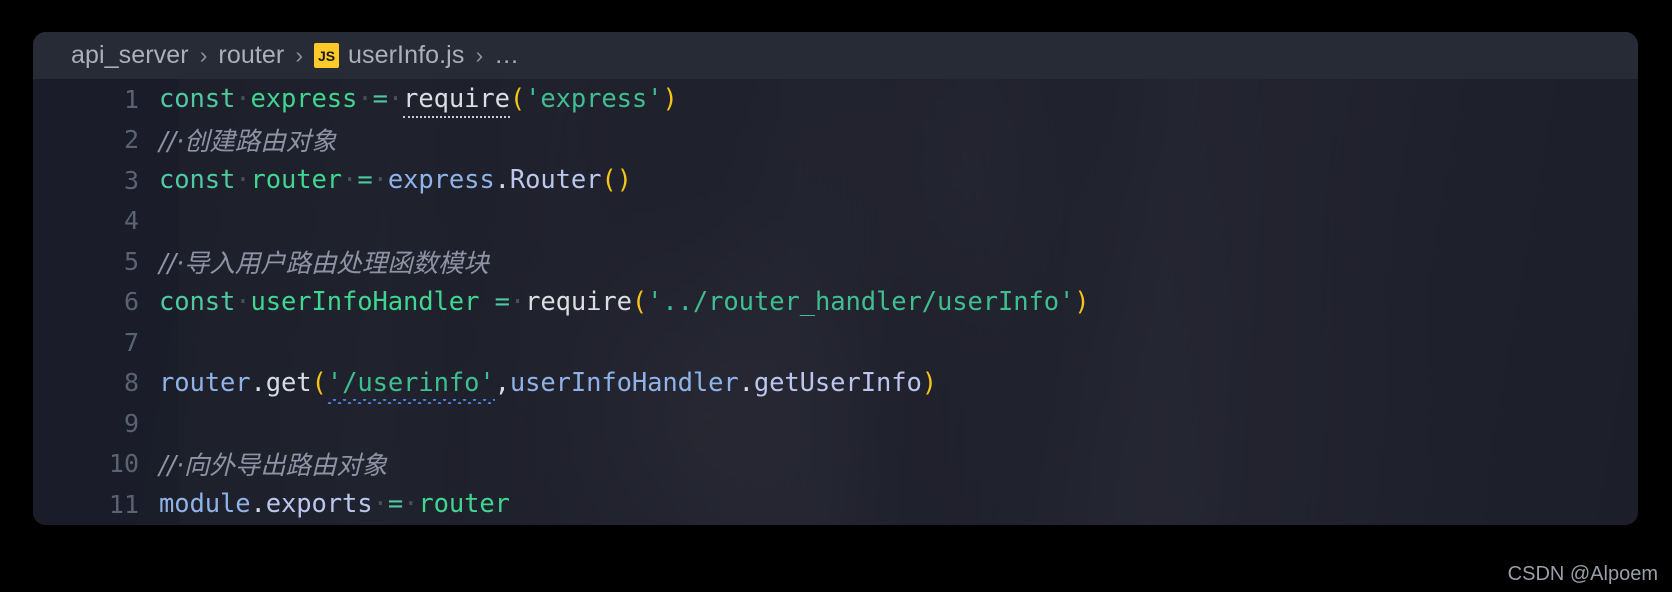  I want to click on line-number: 8, so click(131, 383).